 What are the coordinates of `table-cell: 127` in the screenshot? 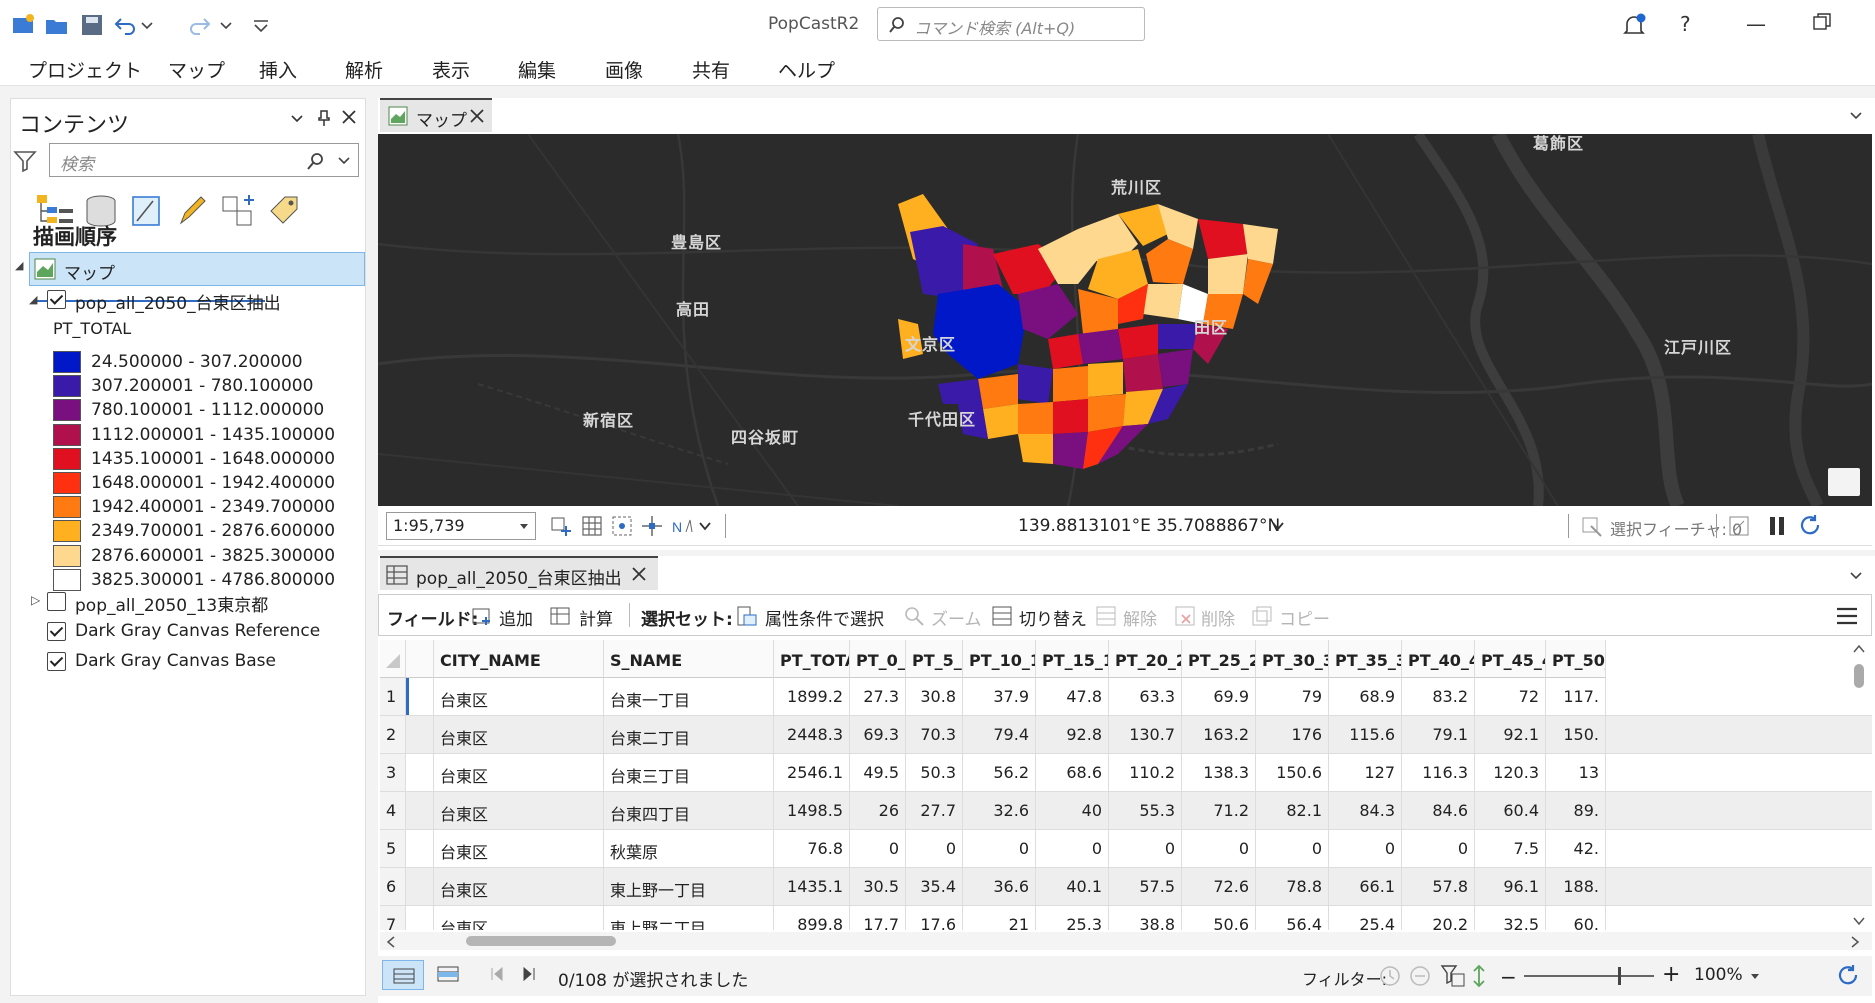 It's located at (1365, 772).